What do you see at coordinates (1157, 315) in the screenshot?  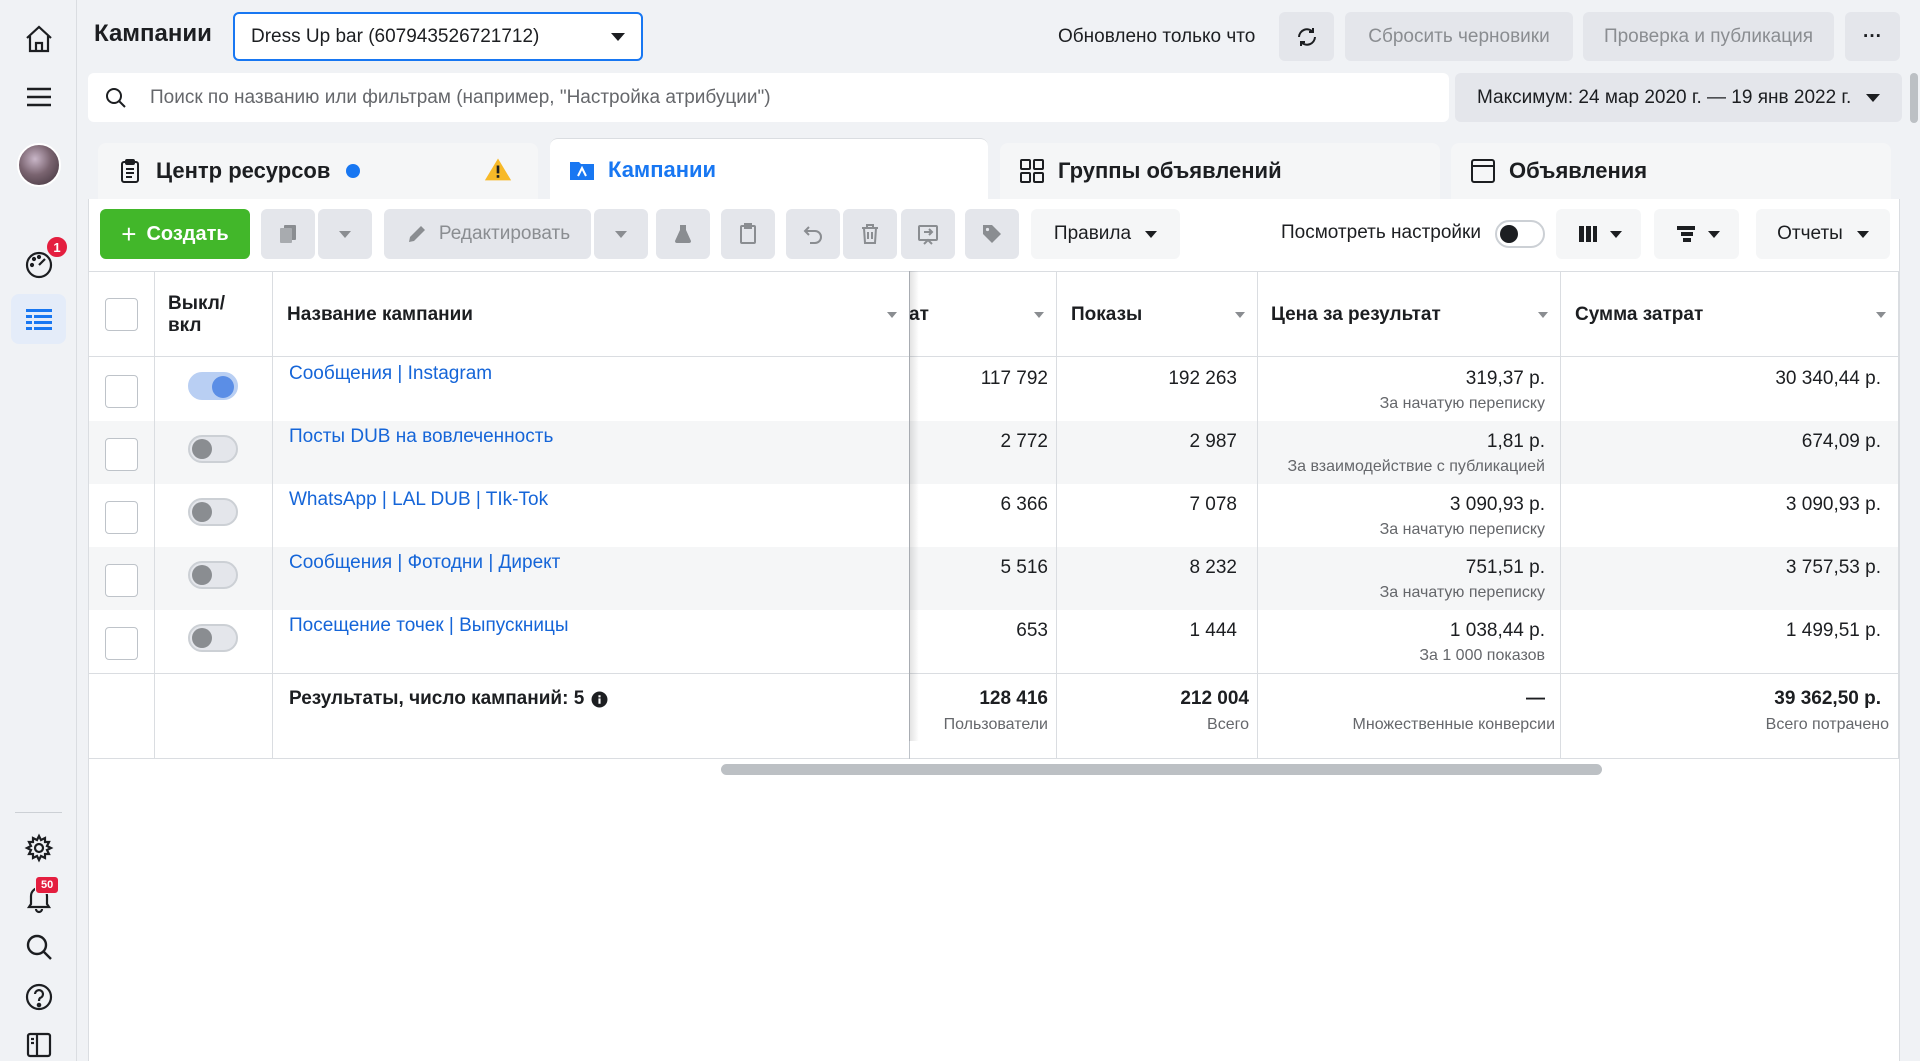 I see `column-impressions: Показы` at bounding box center [1157, 315].